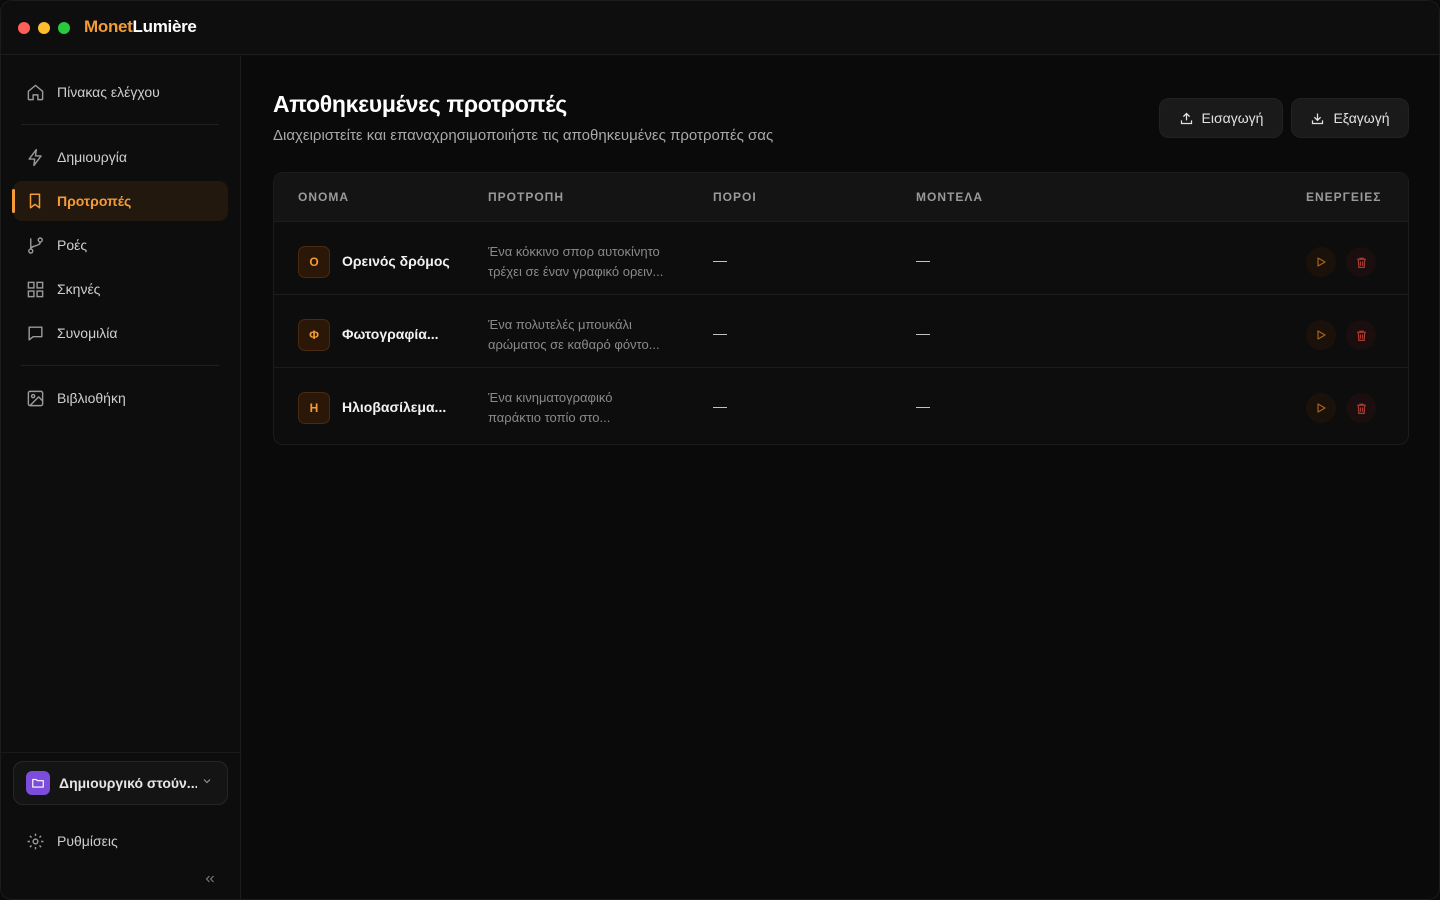  What do you see at coordinates (841, 197) in the screenshot?
I see `table-header: ΟΝΟΜΑ ΠΡΟΤΡΟΠΗ ΠΟΡΟΙ ΜΟΝΤΕΛΑ ΕΝΕΡΓΕΙΕΣ` at bounding box center [841, 197].